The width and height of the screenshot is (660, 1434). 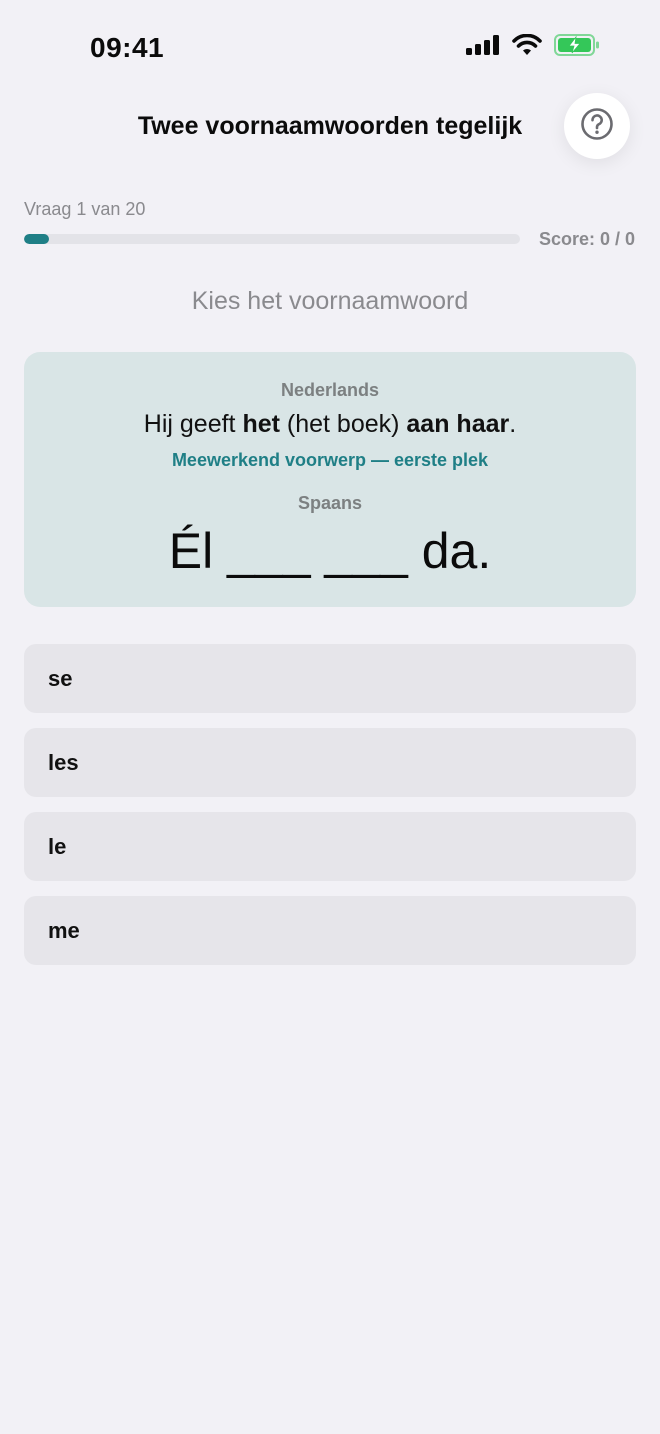 What do you see at coordinates (577, 45) in the screenshot?
I see `battery-charging-icon` at bounding box center [577, 45].